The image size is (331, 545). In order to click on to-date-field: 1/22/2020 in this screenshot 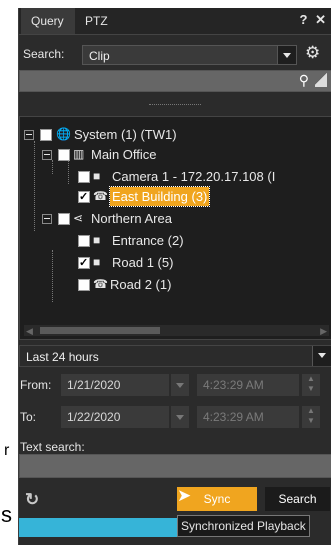, I will do `click(115, 417)`.